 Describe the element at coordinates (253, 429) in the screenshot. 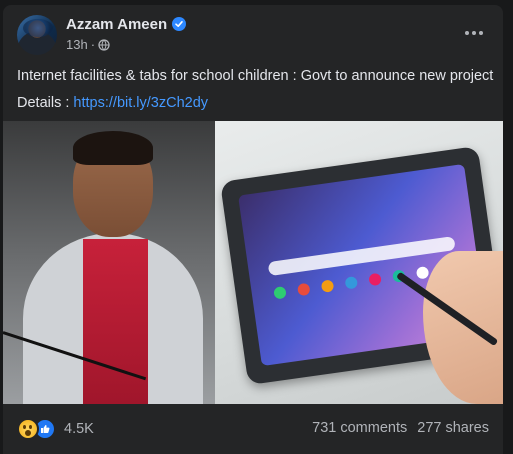

I see `post-footer: 4.5K 731 comments 277 shares` at that location.